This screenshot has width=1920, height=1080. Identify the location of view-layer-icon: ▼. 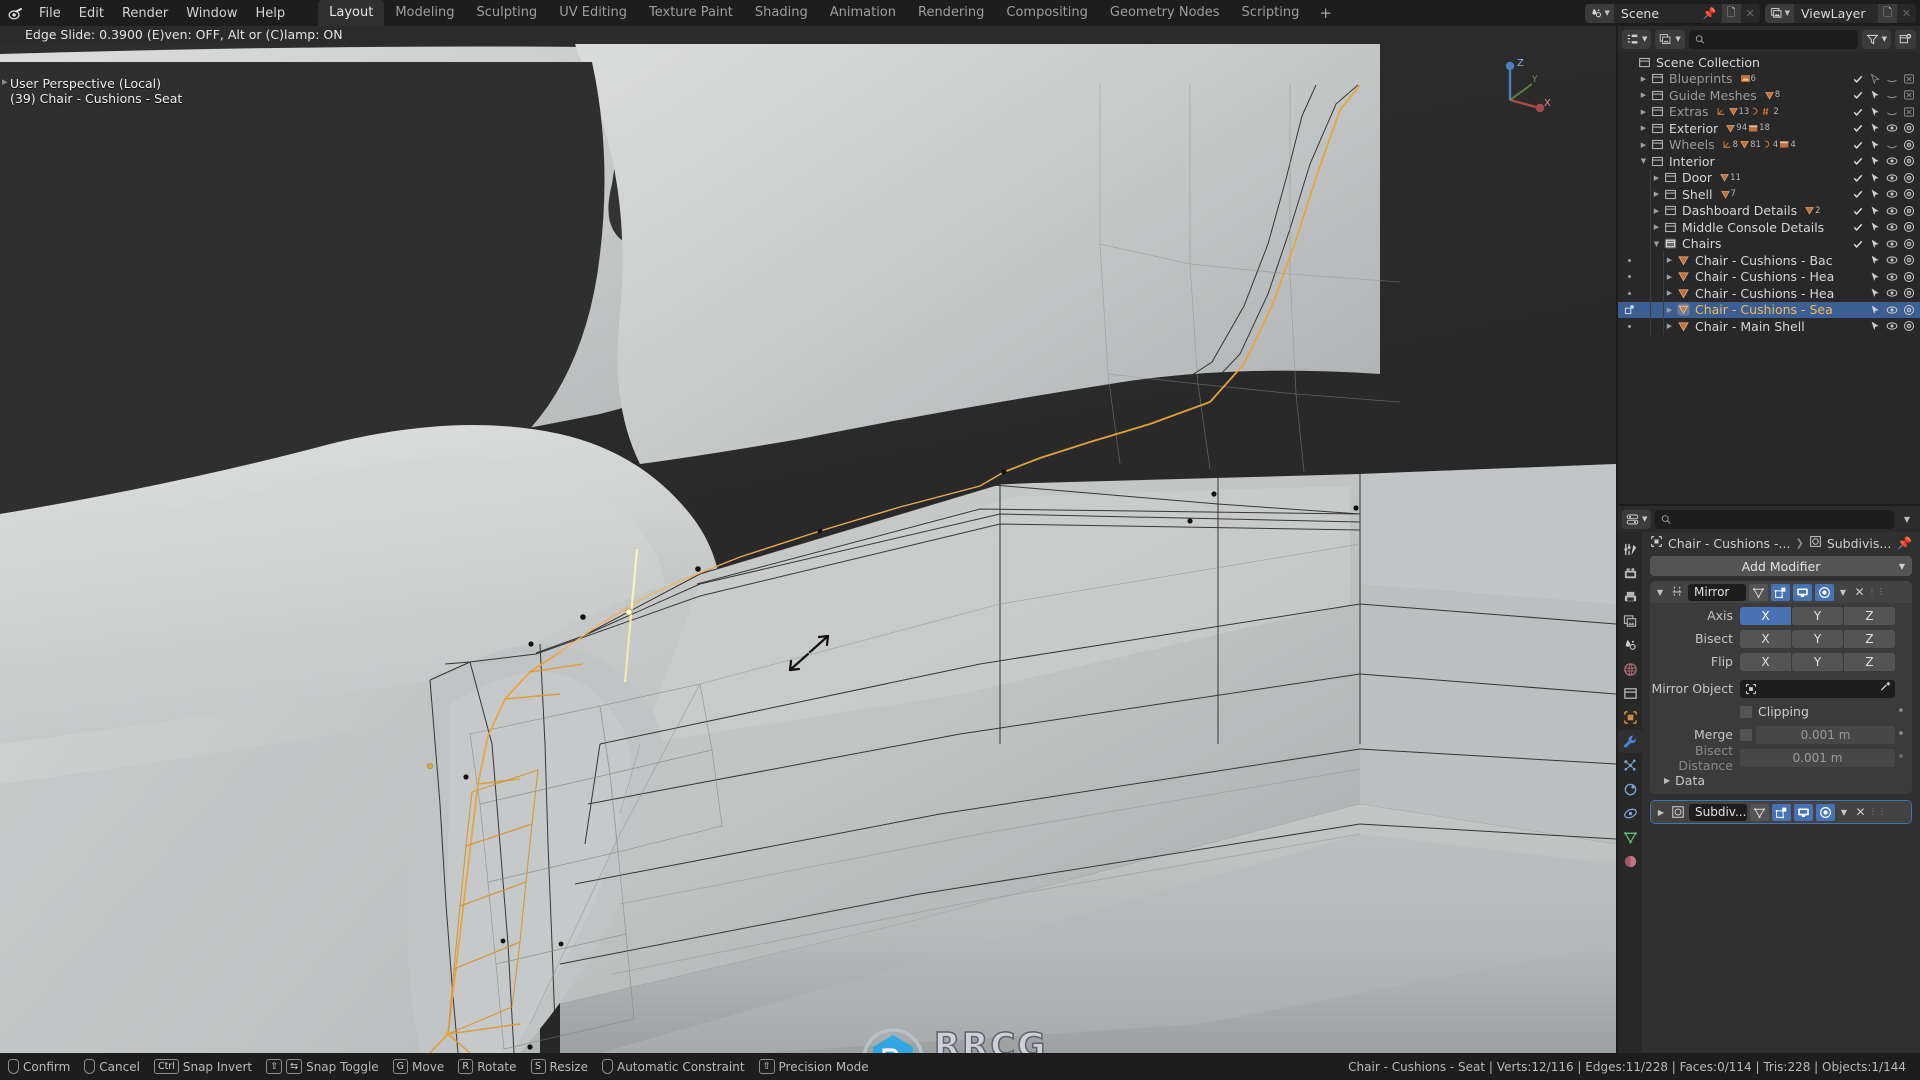
(1779, 13).